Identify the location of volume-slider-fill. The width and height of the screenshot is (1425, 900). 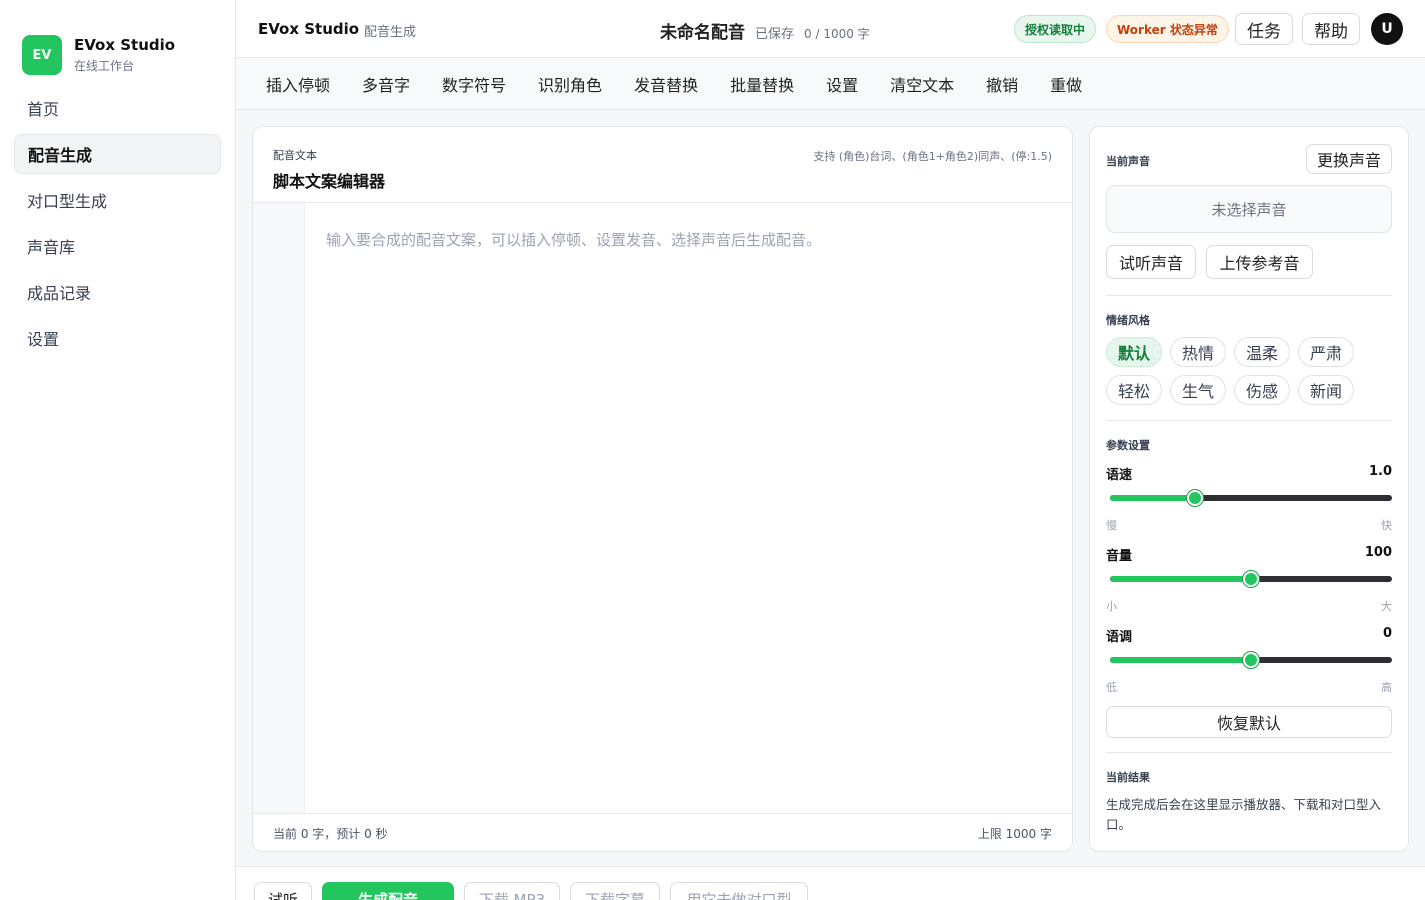
(1180, 579).